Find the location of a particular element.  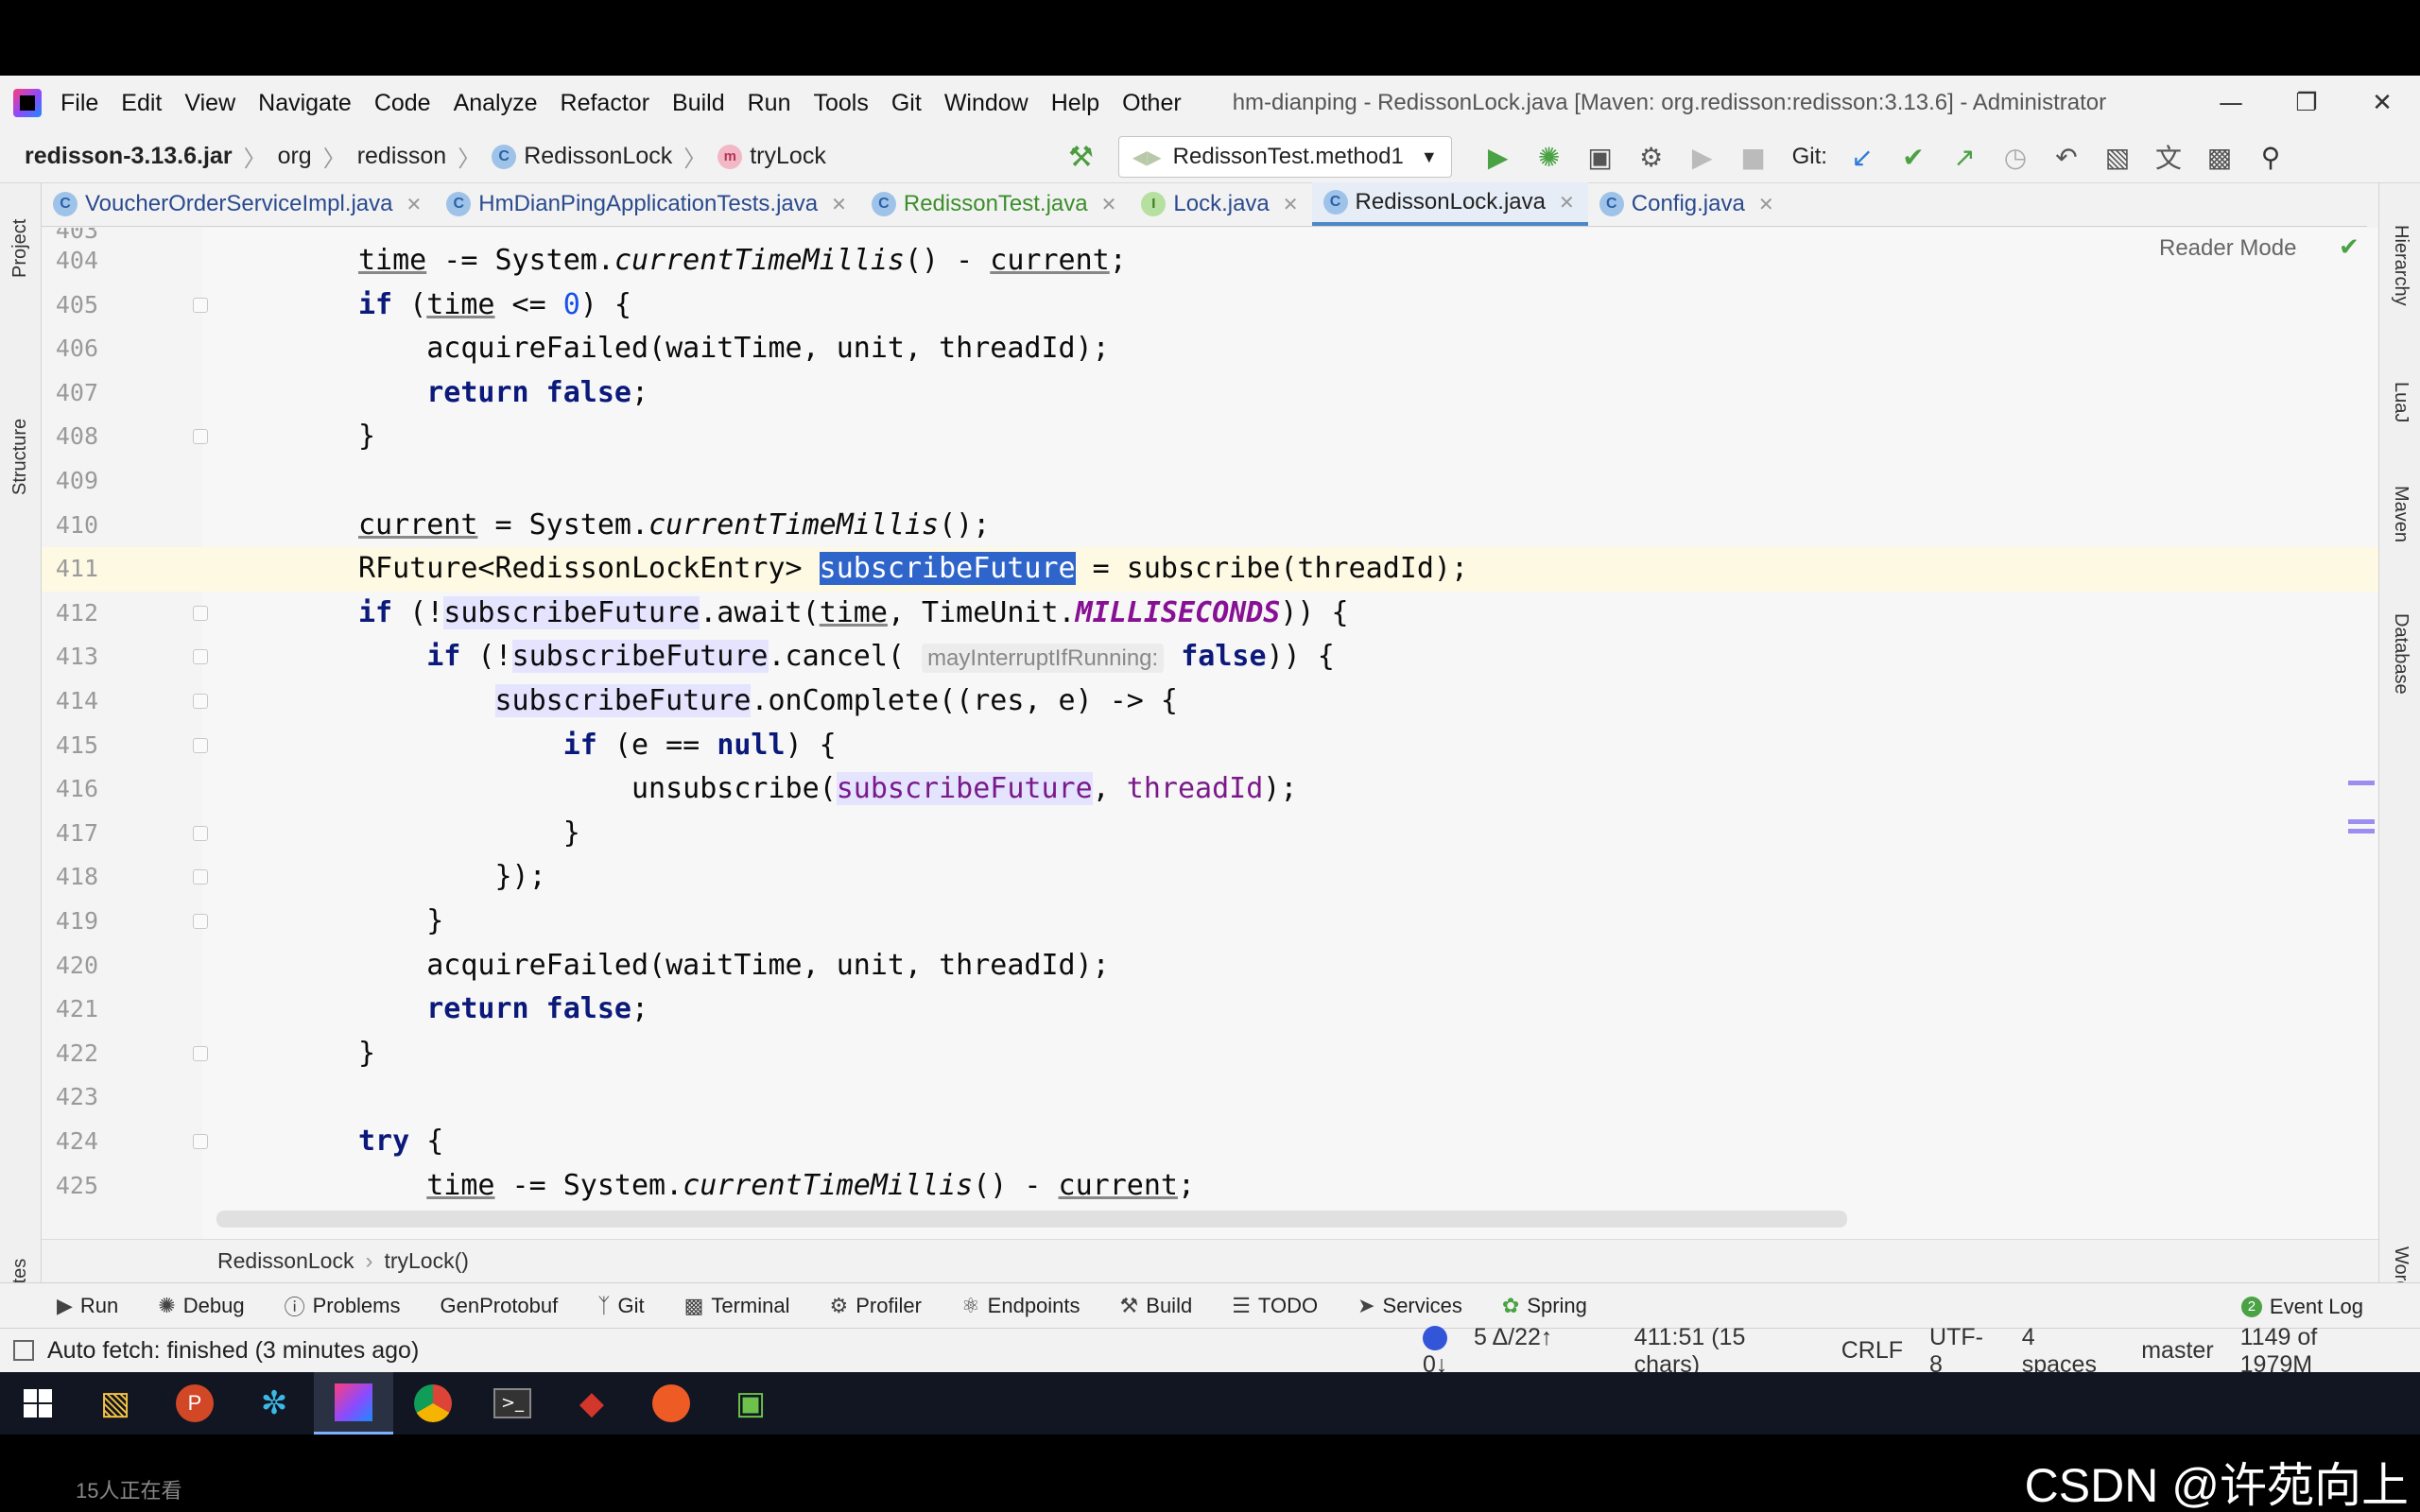

breadcrumb-org: org is located at coordinates (295, 156).